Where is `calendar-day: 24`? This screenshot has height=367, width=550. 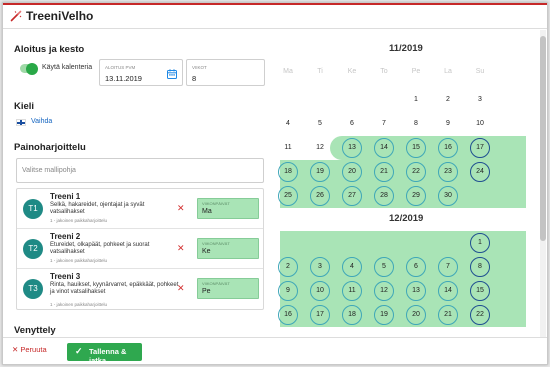
calendar-day: 24 is located at coordinates (480, 172).